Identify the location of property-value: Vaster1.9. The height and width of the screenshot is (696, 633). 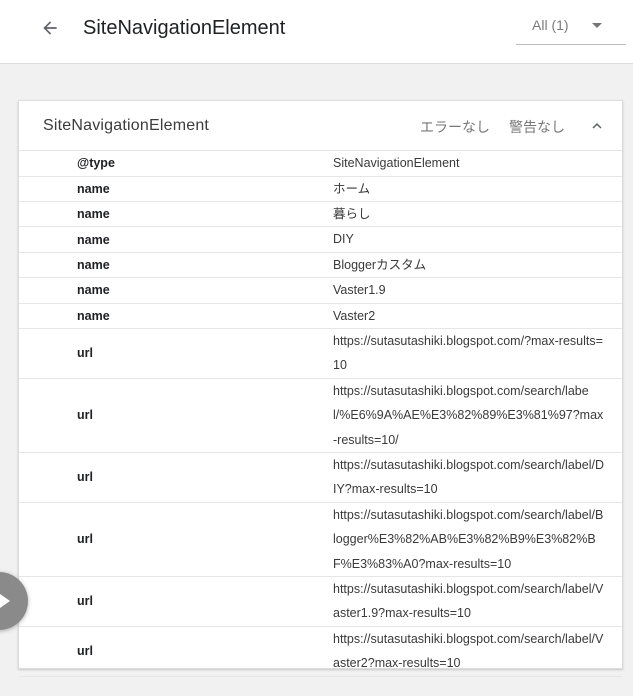
(477, 290).